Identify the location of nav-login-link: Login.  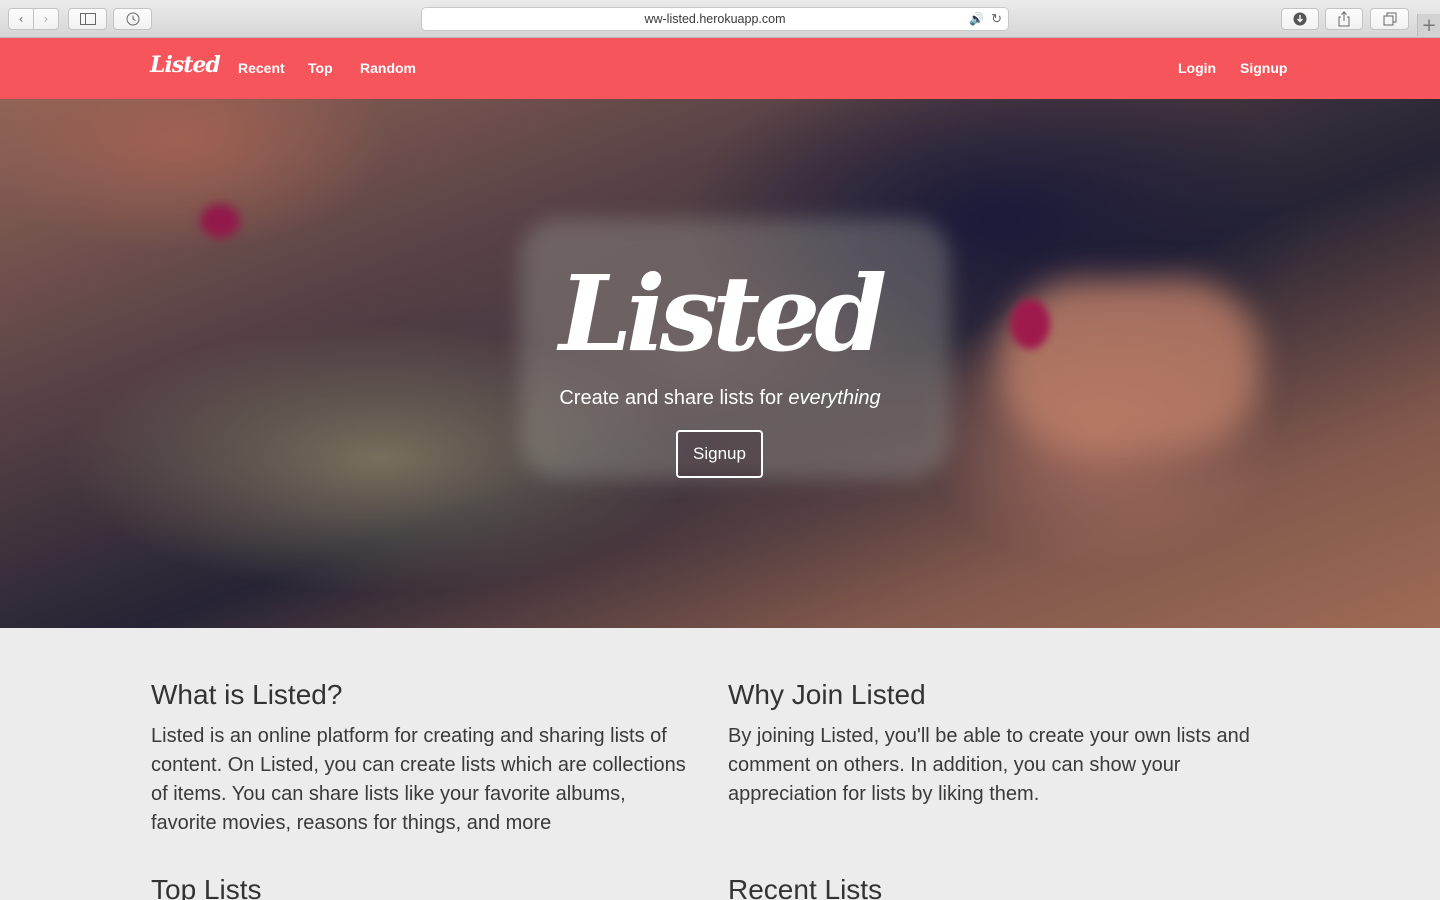
(1197, 68).